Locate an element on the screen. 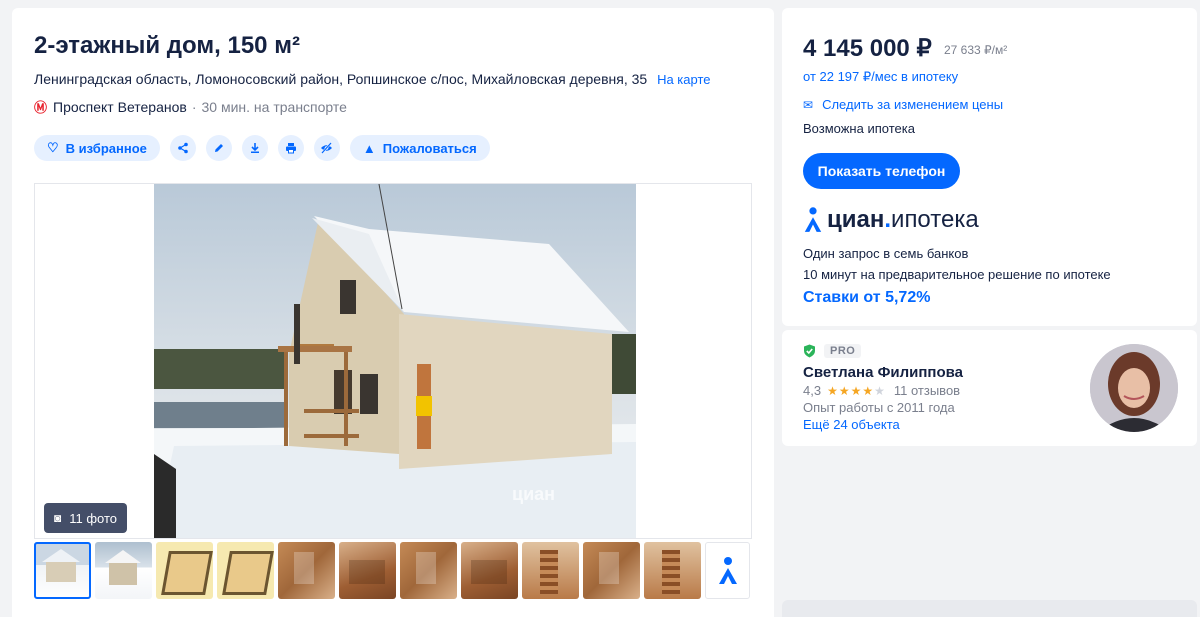 The image size is (1200, 617). edit-button is located at coordinates (218, 148).